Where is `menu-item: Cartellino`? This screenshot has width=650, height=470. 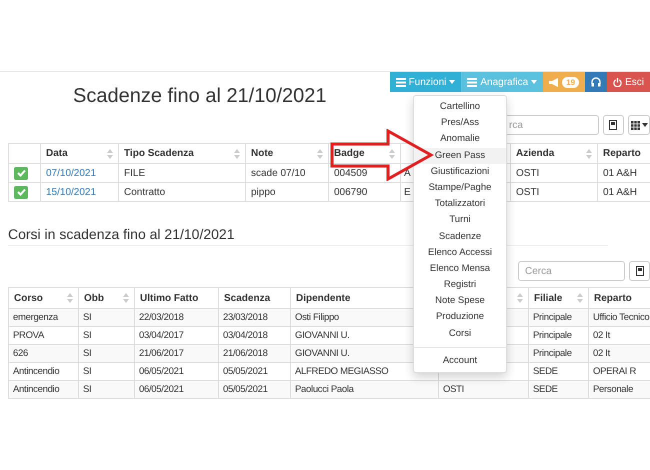
menu-item: Cartellino is located at coordinates (460, 107).